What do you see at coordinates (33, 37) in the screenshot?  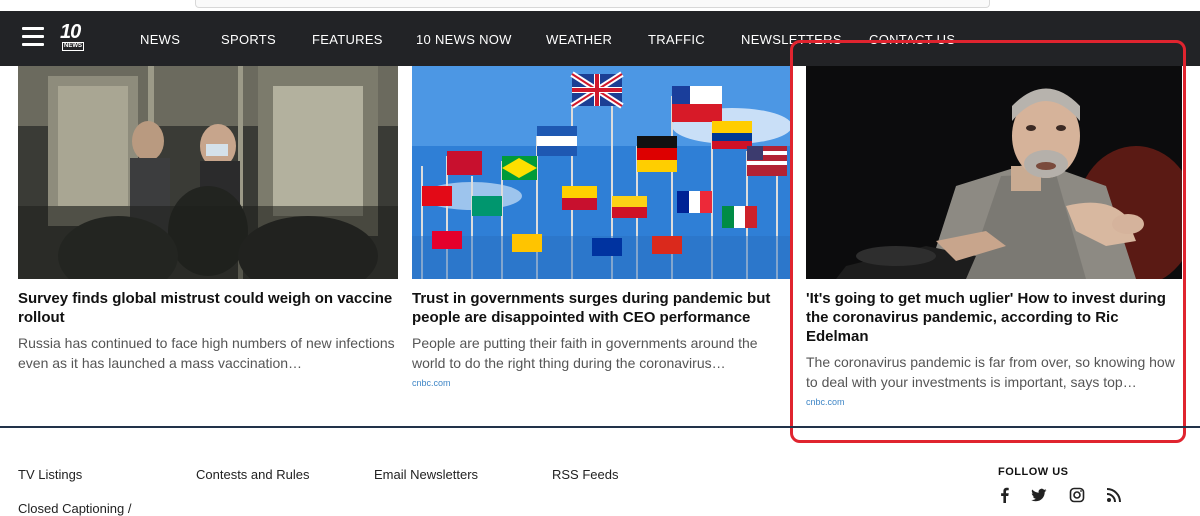 I see `menu-icon` at bounding box center [33, 37].